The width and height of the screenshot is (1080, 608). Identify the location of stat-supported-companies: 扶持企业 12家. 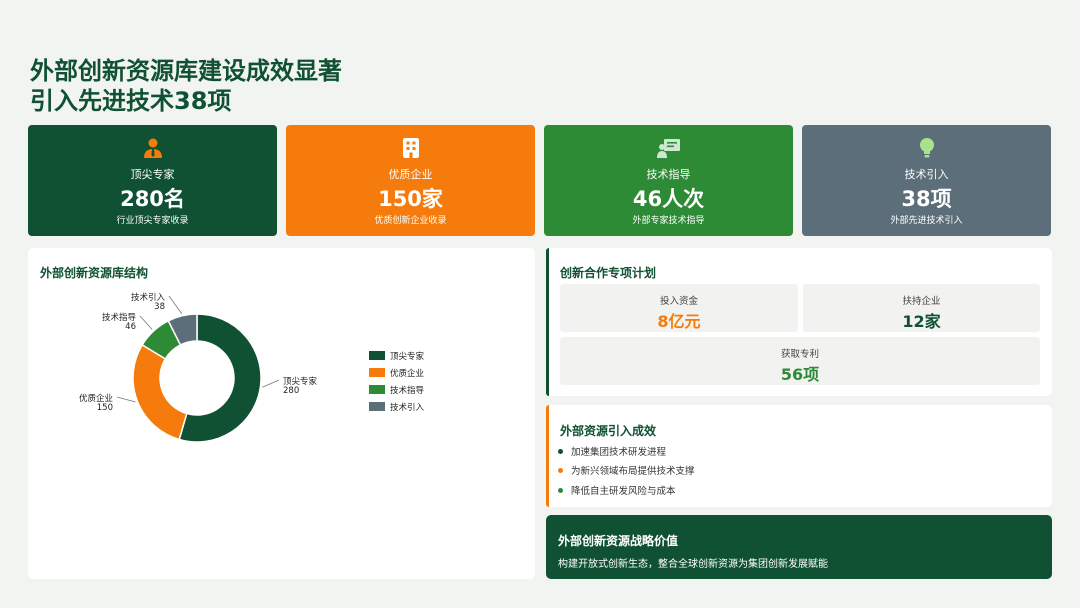
(921, 308).